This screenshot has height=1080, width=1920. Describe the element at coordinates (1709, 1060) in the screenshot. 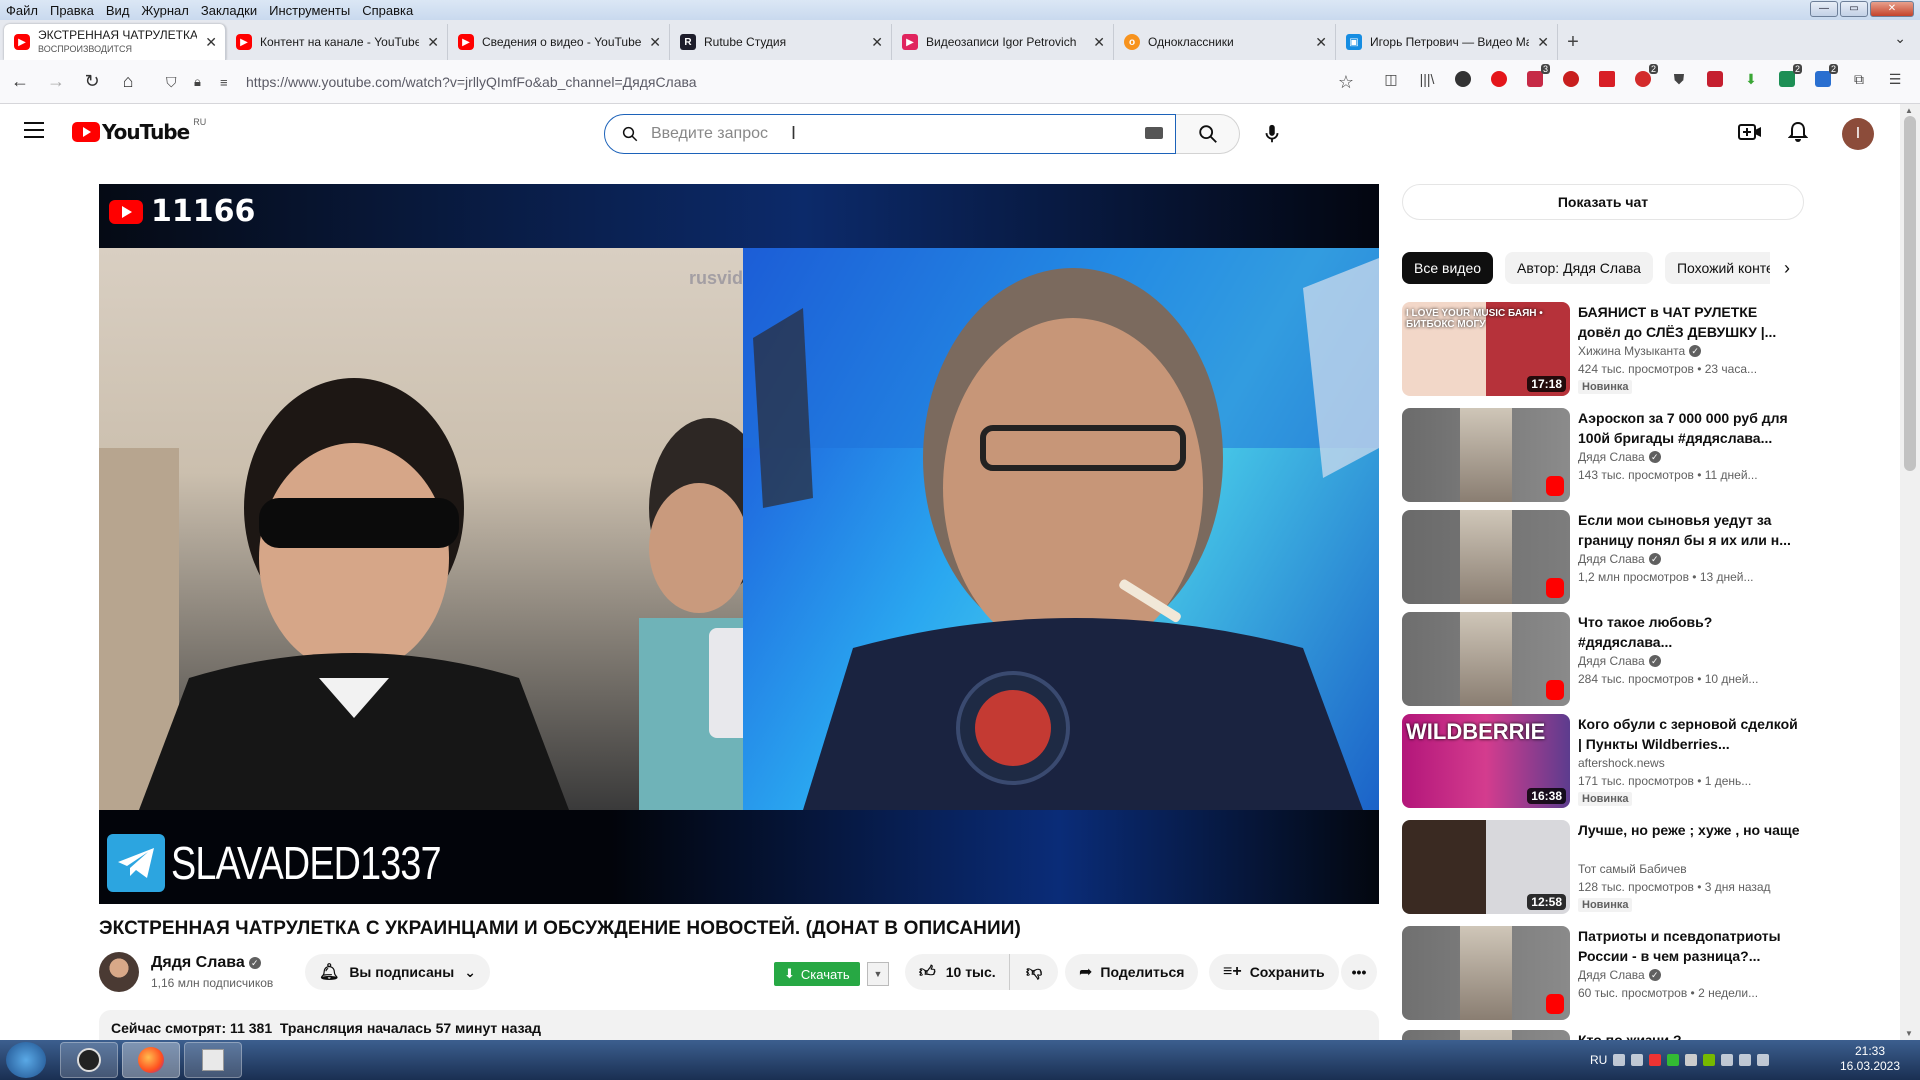

I see `nvidia-icon` at that location.